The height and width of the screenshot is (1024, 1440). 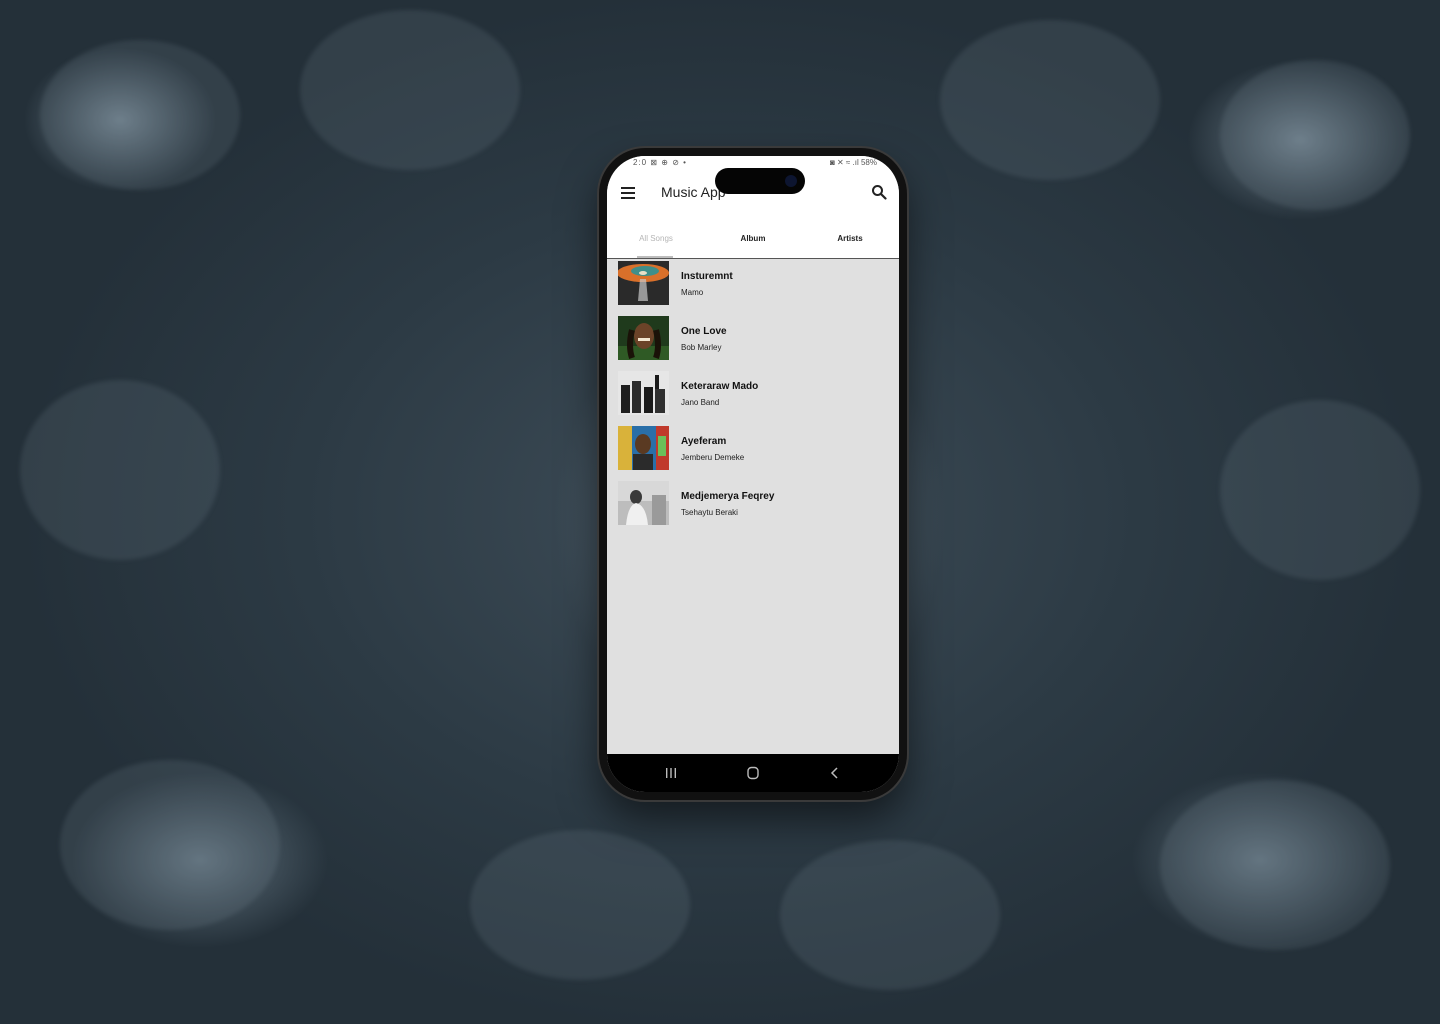 I want to click on song-title: Insturemnt, so click(x=707, y=276).